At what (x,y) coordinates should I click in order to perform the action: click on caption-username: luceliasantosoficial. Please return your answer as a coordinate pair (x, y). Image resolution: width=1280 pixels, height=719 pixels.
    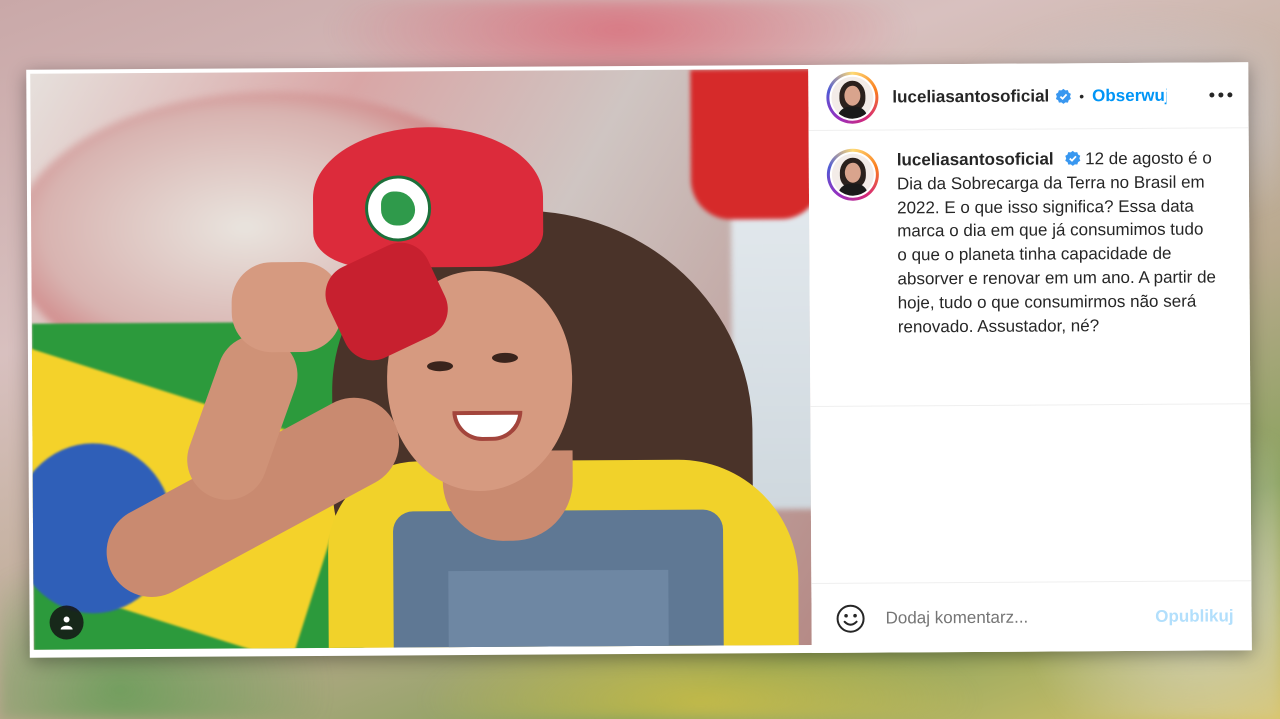
    Looking at the image, I should click on (975, 159).